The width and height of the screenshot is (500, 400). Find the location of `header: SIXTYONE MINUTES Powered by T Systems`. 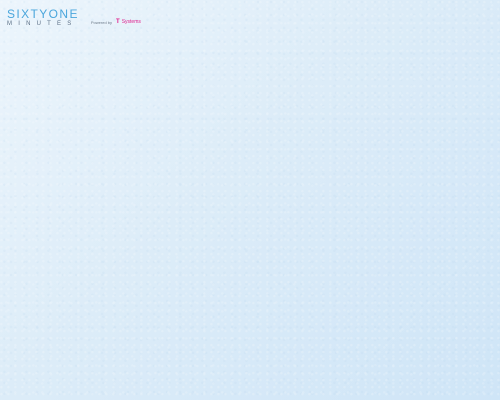

header: SIXTYONE MINUTES Powered by T Systems is located at coordinates (74, 17).